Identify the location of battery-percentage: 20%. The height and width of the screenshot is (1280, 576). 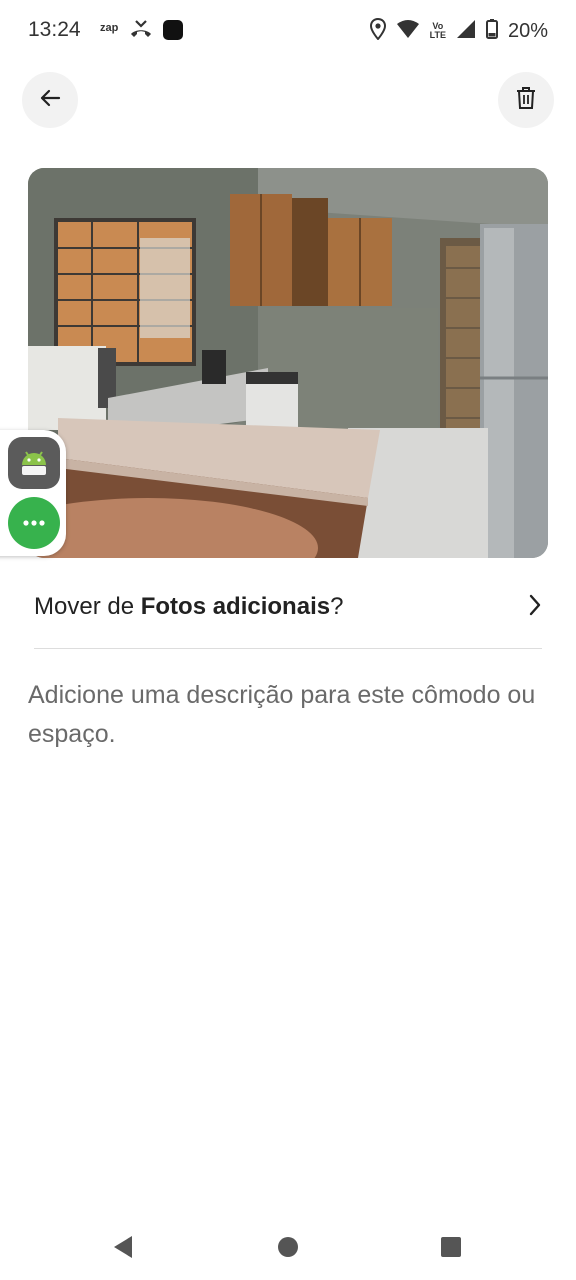
(527, 30).